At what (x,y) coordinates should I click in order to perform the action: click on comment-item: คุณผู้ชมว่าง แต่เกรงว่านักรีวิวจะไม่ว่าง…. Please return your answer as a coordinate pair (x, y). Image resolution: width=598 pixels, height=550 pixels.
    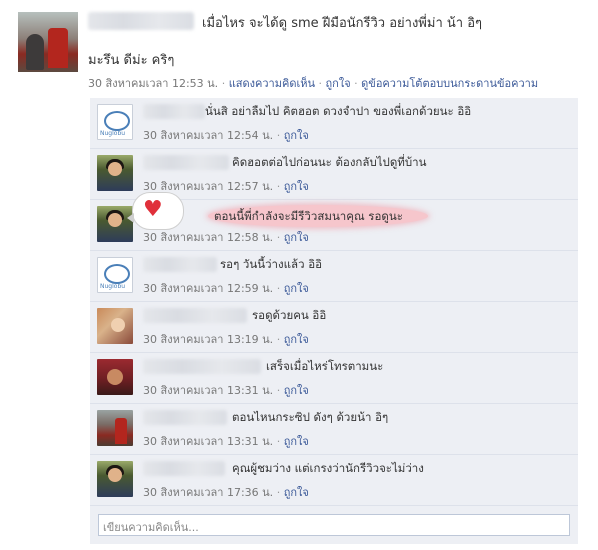
    Looking at the image, I should click on (334, 480).